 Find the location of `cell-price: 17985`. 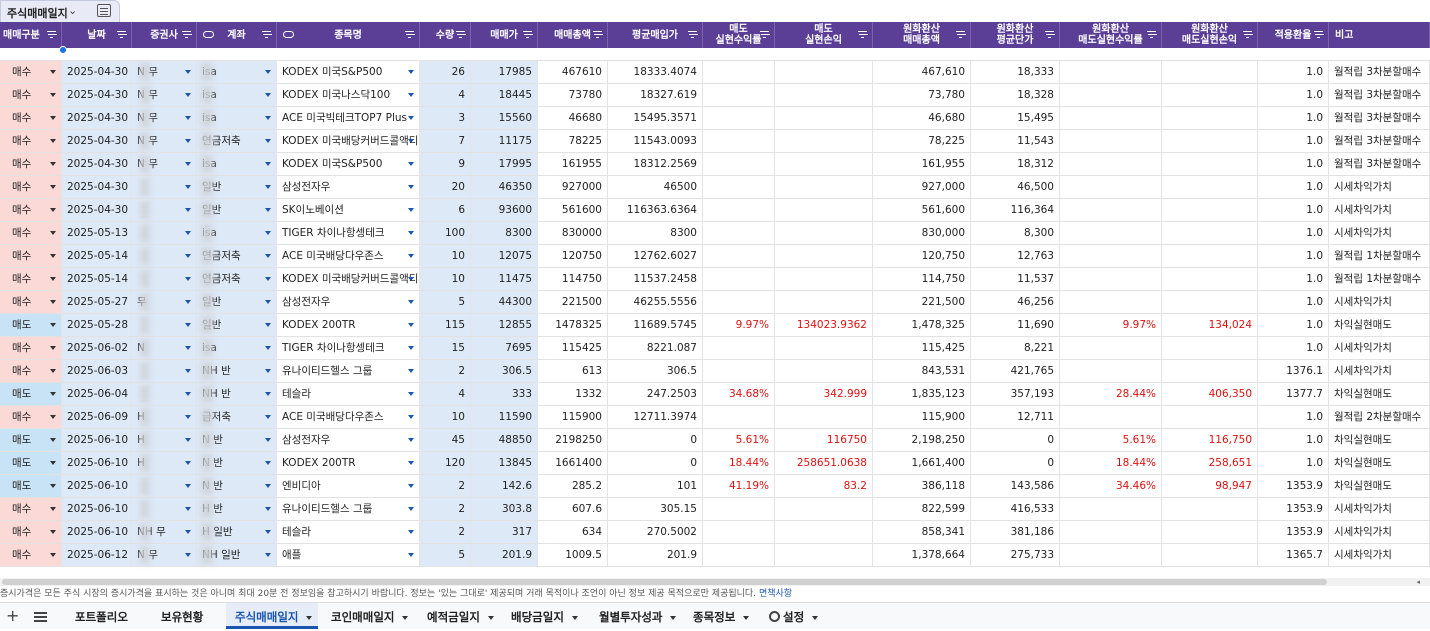

cell-price: 17985 is located at coordinates (504, 72).